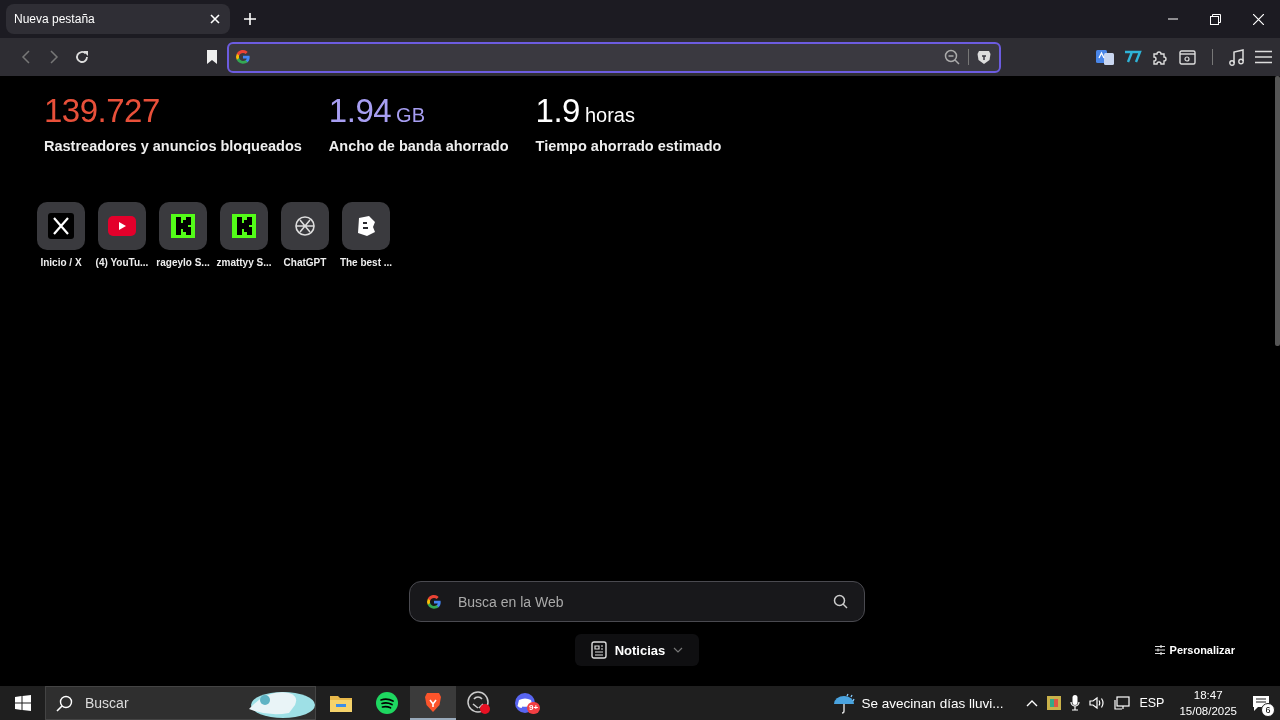 This screenshot has width=1280, height=720. What do you see at coordinates (1032, 703) in the screenshot?
I see `chevron-up-icon` at bounding box center [1032, 703].